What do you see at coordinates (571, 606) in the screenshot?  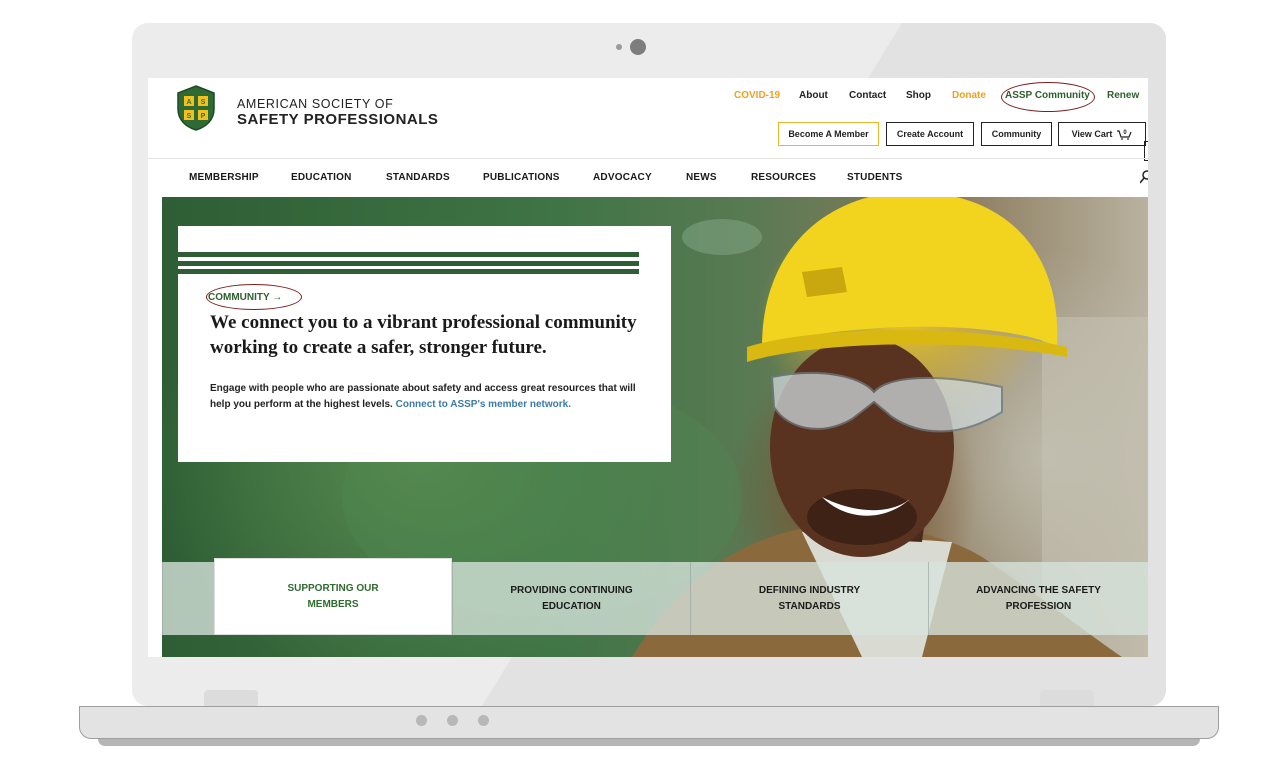 I see `pillar-label-line: EDUCATION` at bounding box center [571, 606].